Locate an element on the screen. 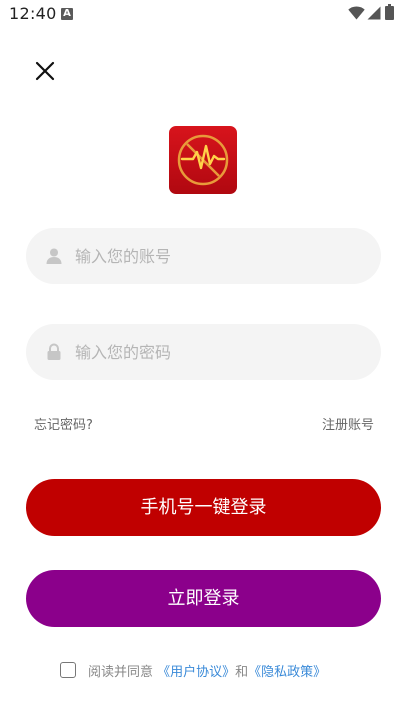  notification-letter: A is located at coordinates (67, 13).